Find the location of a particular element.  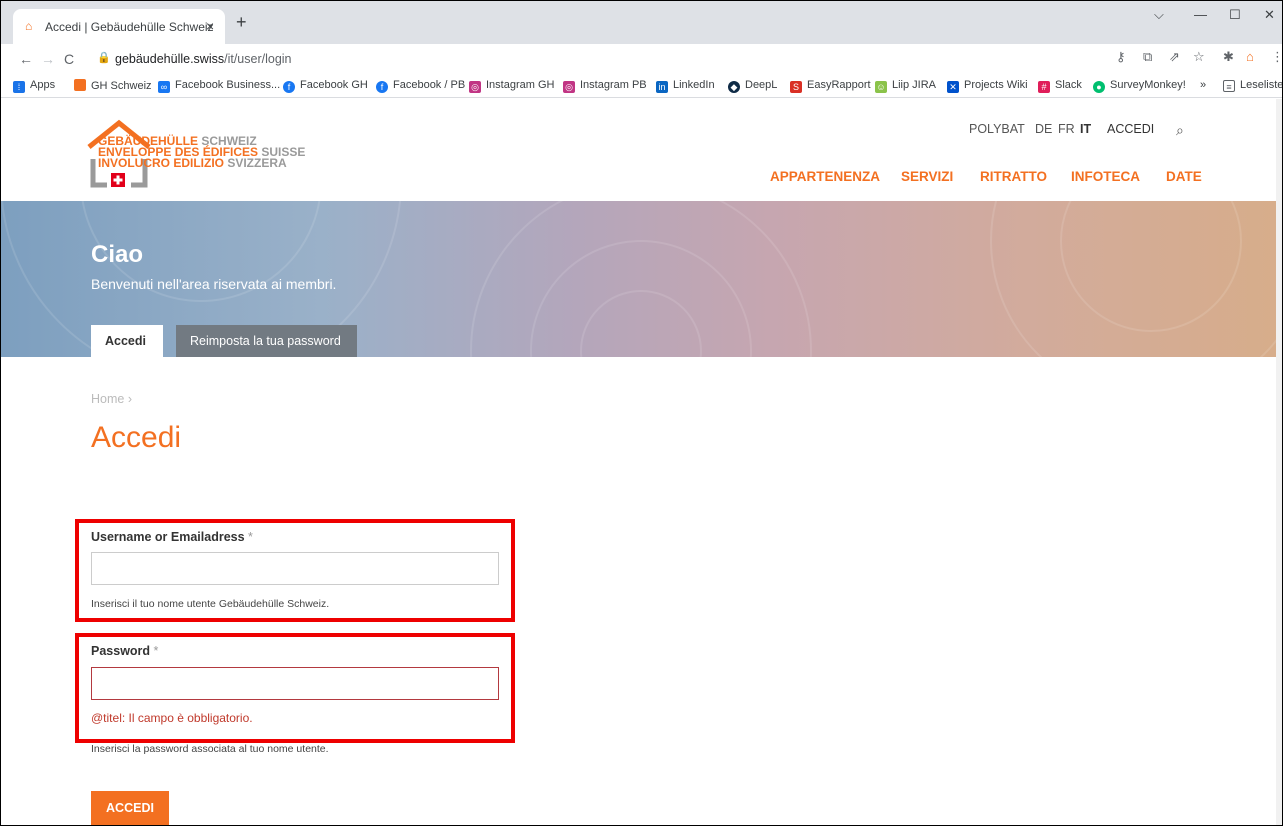

nav-appartenenza: APPARTENENZA is located at coordinates (825, 176).